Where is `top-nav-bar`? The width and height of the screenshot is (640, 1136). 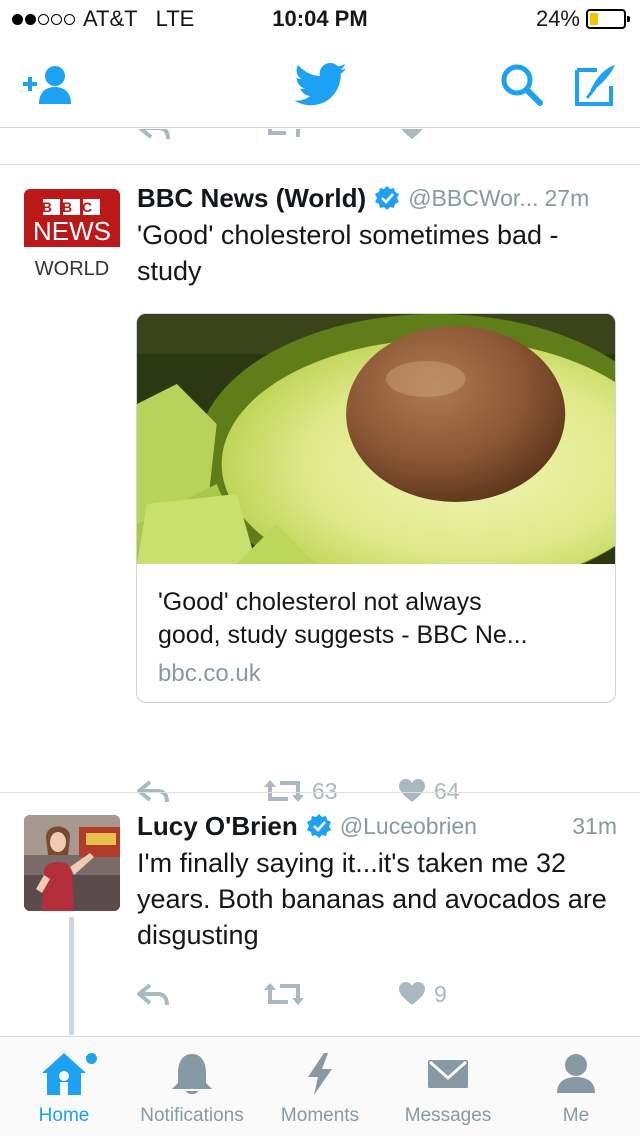 top-nav-bar is located at coordinates (320, 84).